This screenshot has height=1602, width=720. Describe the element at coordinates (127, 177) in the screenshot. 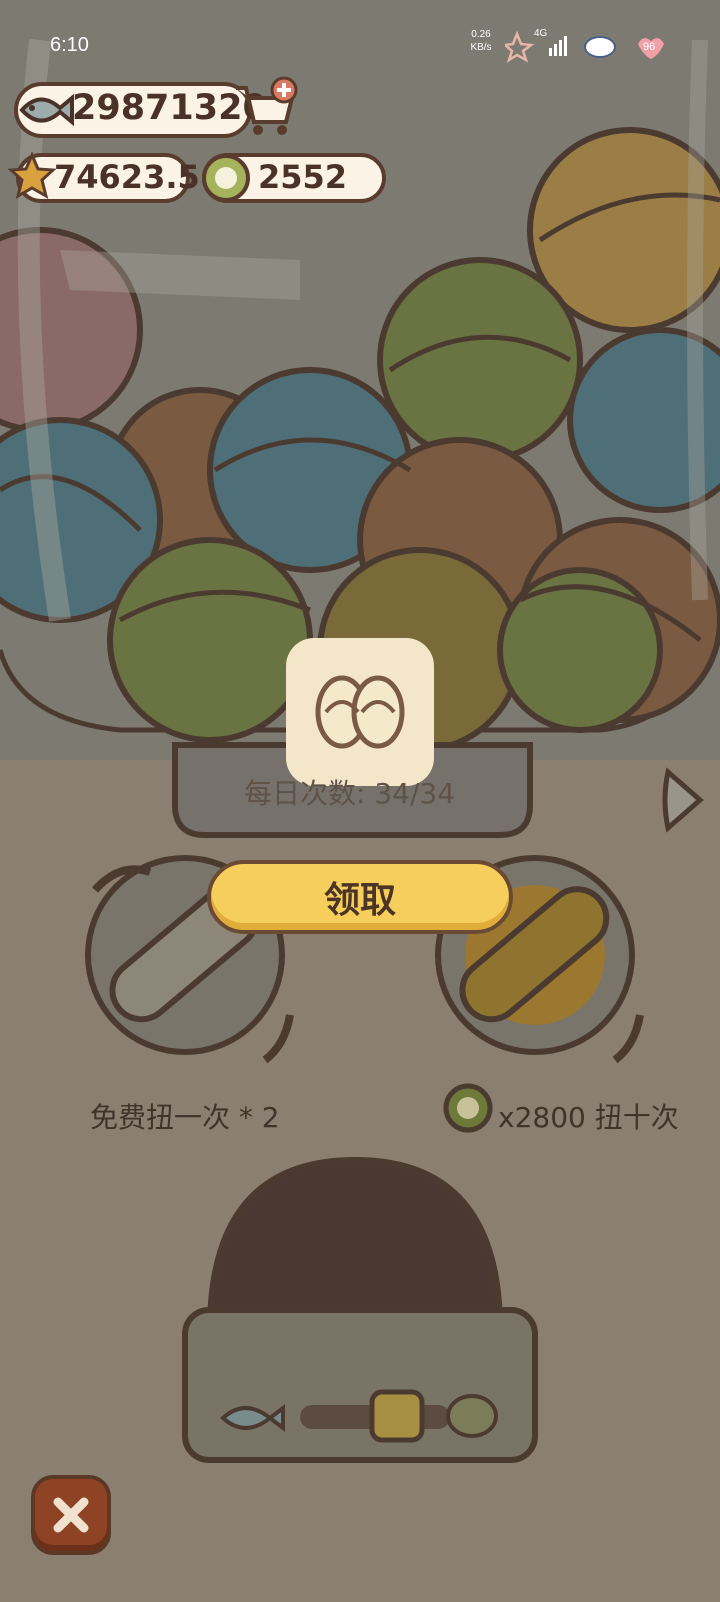

I see `star-currency-value: 74623.5` at that location.